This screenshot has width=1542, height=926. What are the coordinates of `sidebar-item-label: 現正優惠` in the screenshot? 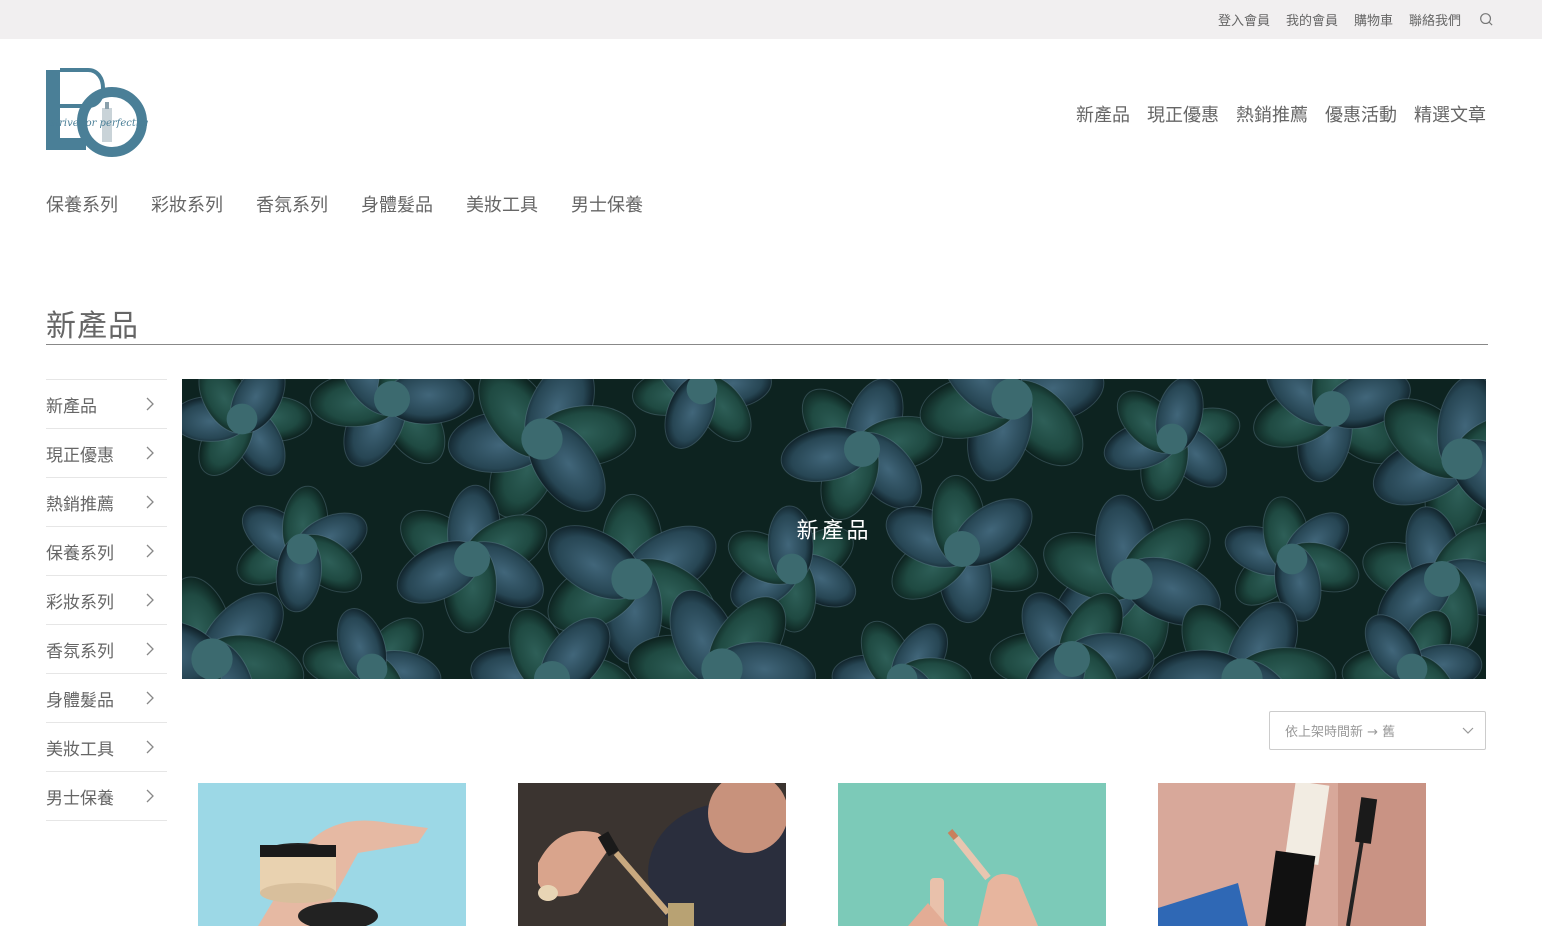 It's located at (80, 455).